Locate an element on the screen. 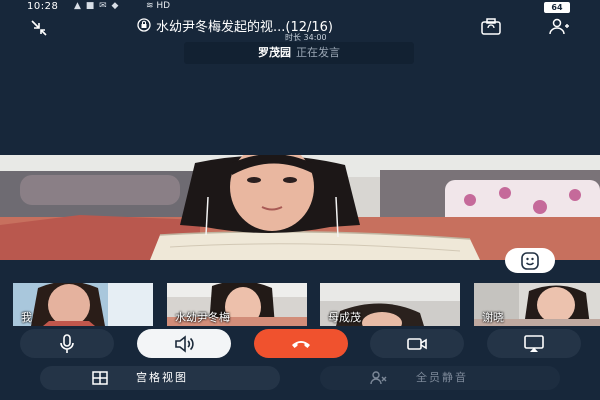 The image size is (600, 400). mute-all-label: 全员静音 is located at coordinates (442, 377).